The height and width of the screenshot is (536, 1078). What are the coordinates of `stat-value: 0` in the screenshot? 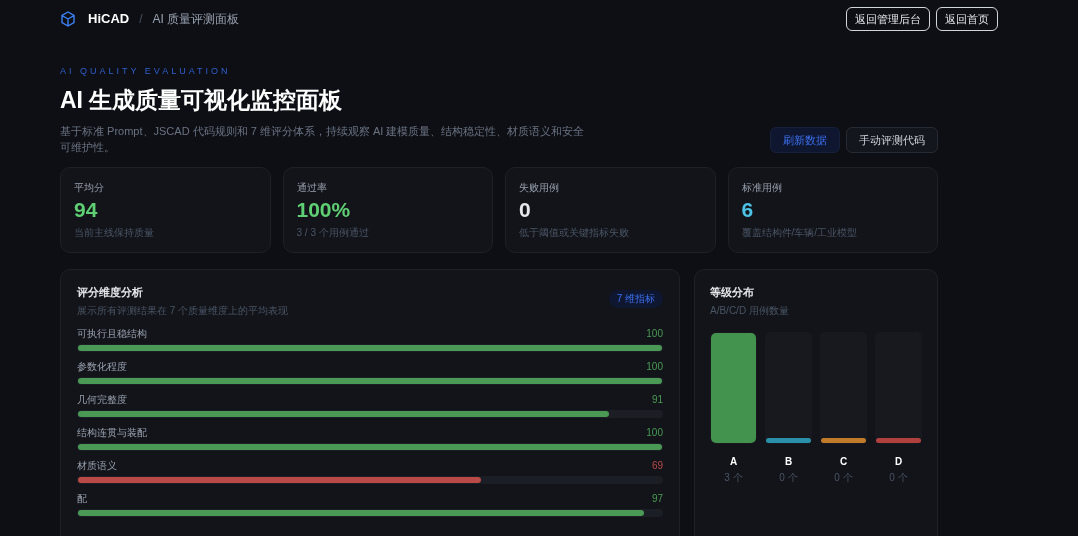 It's located at (525, 210).